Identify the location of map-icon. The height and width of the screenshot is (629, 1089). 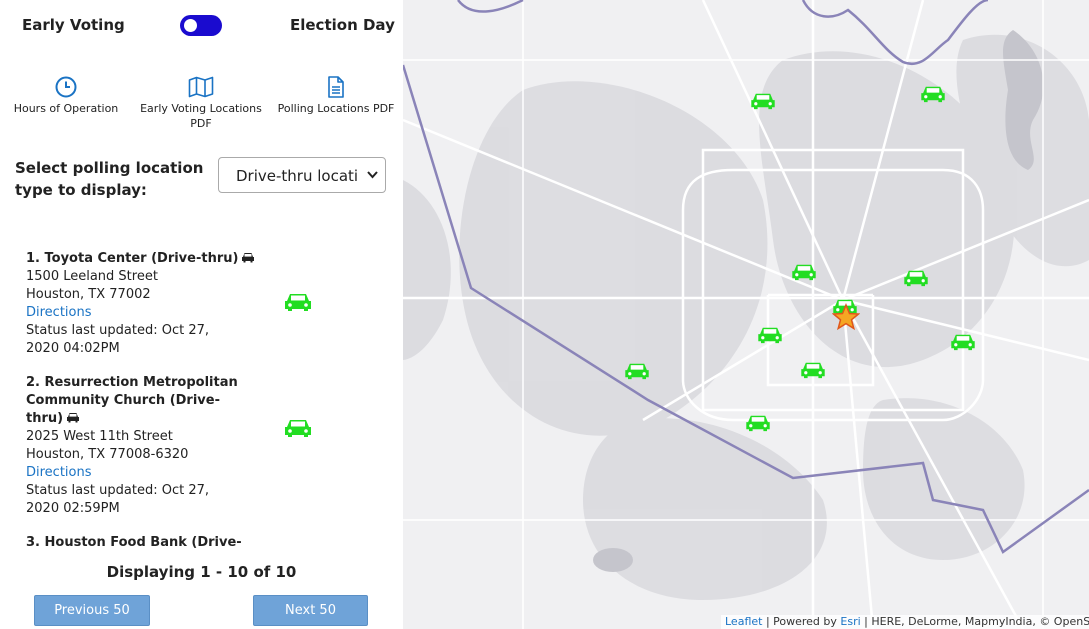
(201, 87).